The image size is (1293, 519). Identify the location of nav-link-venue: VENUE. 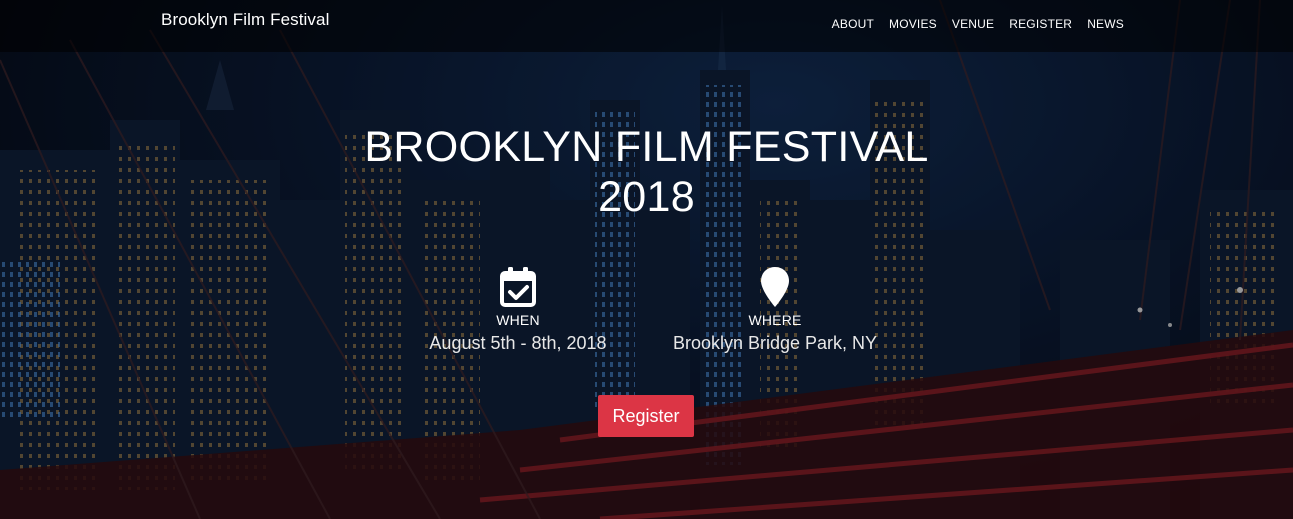
(973, 24).